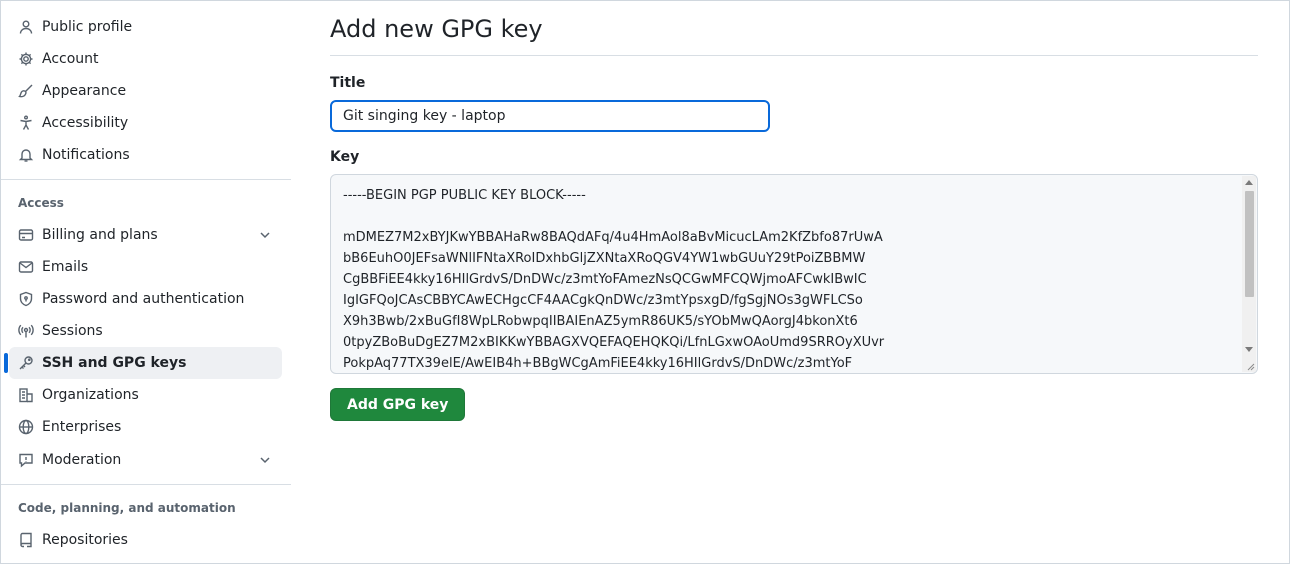 This screenshot has width=1290, height=564. Describe the element at coordinates (145, 59) in the screenshot. I see `sidebar-item-account: Account` at that location.